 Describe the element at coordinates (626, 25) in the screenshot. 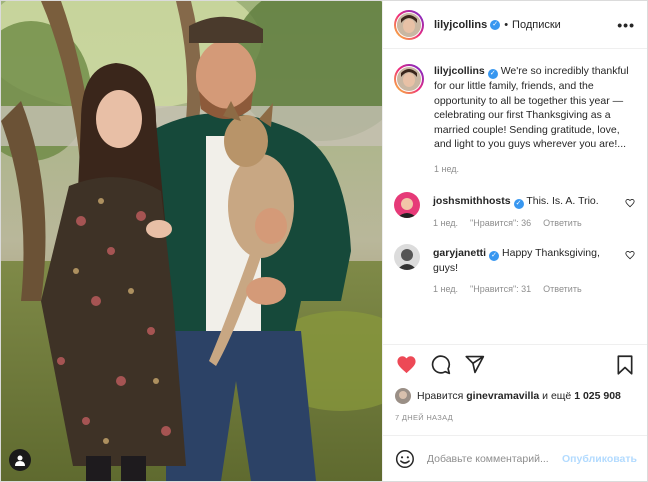

I see `more-options-icon: •••` at that location.